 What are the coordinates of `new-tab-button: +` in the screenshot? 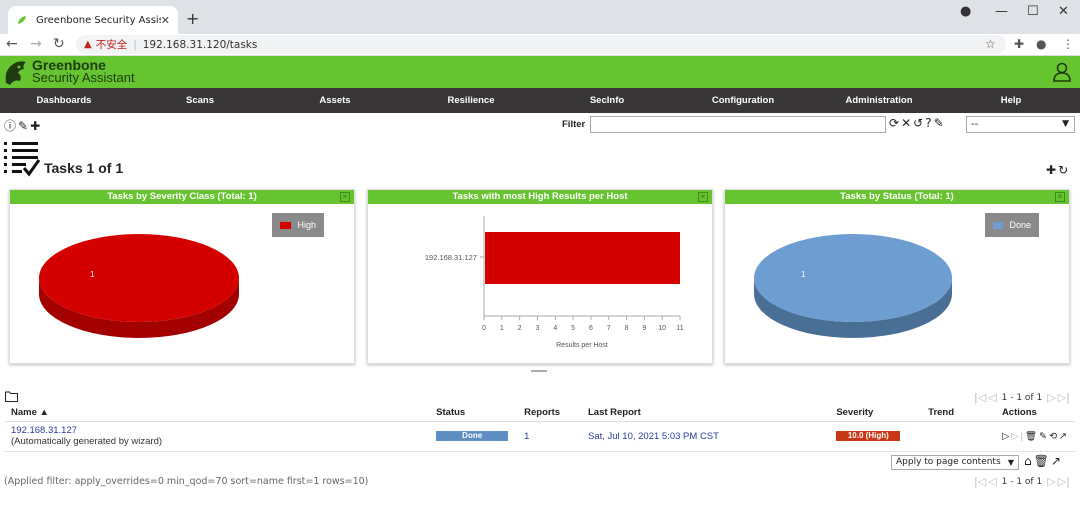 It's located at (192, 18).